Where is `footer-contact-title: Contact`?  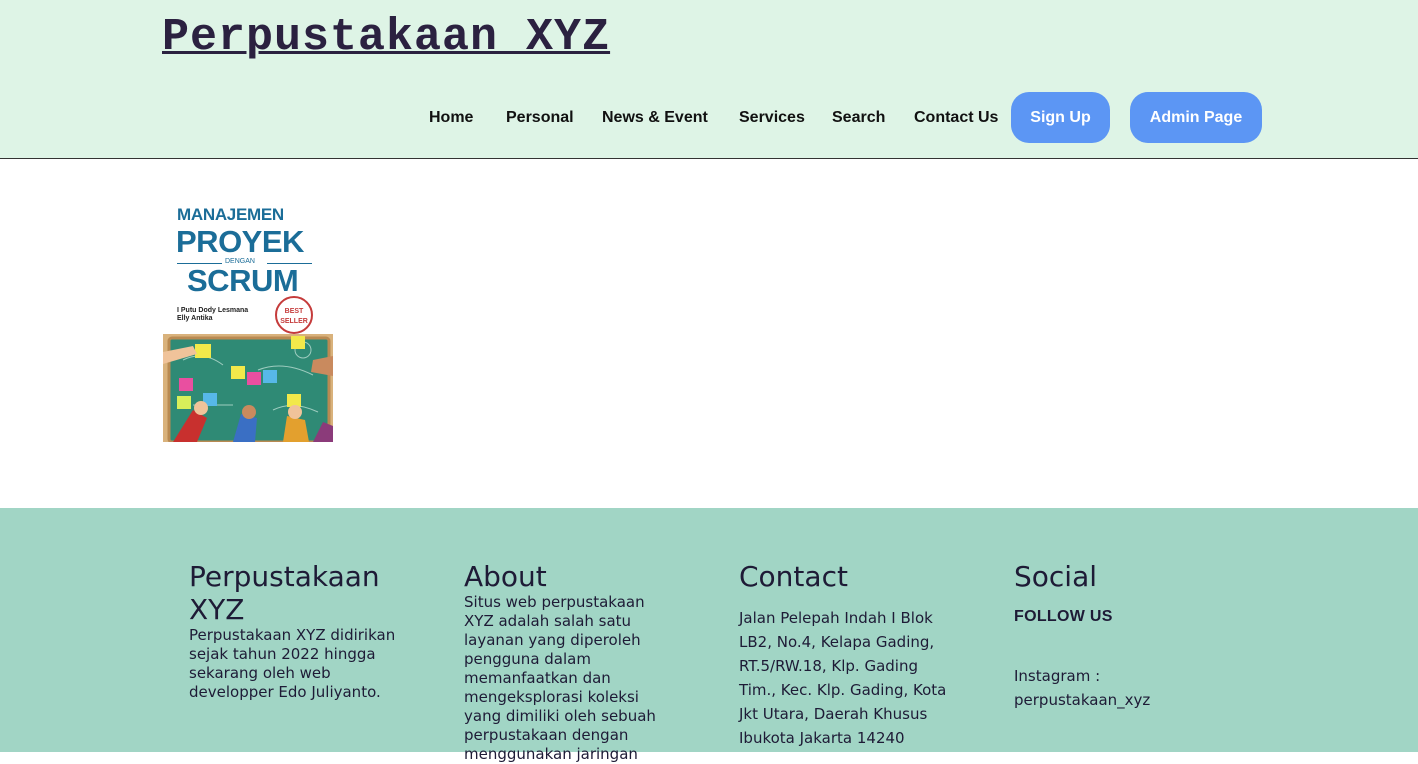 footer-contact-title: Contact is located at coordinates (793, 576).